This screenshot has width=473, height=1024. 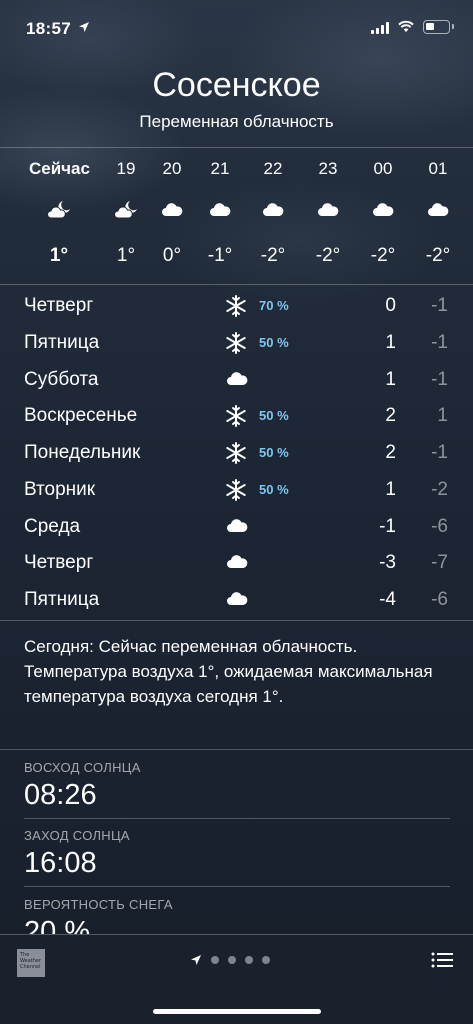 What do you see at coordinates (61, 379) in the screenshot?
I see `day-name: Суббота` at bounding box center [61, 379].